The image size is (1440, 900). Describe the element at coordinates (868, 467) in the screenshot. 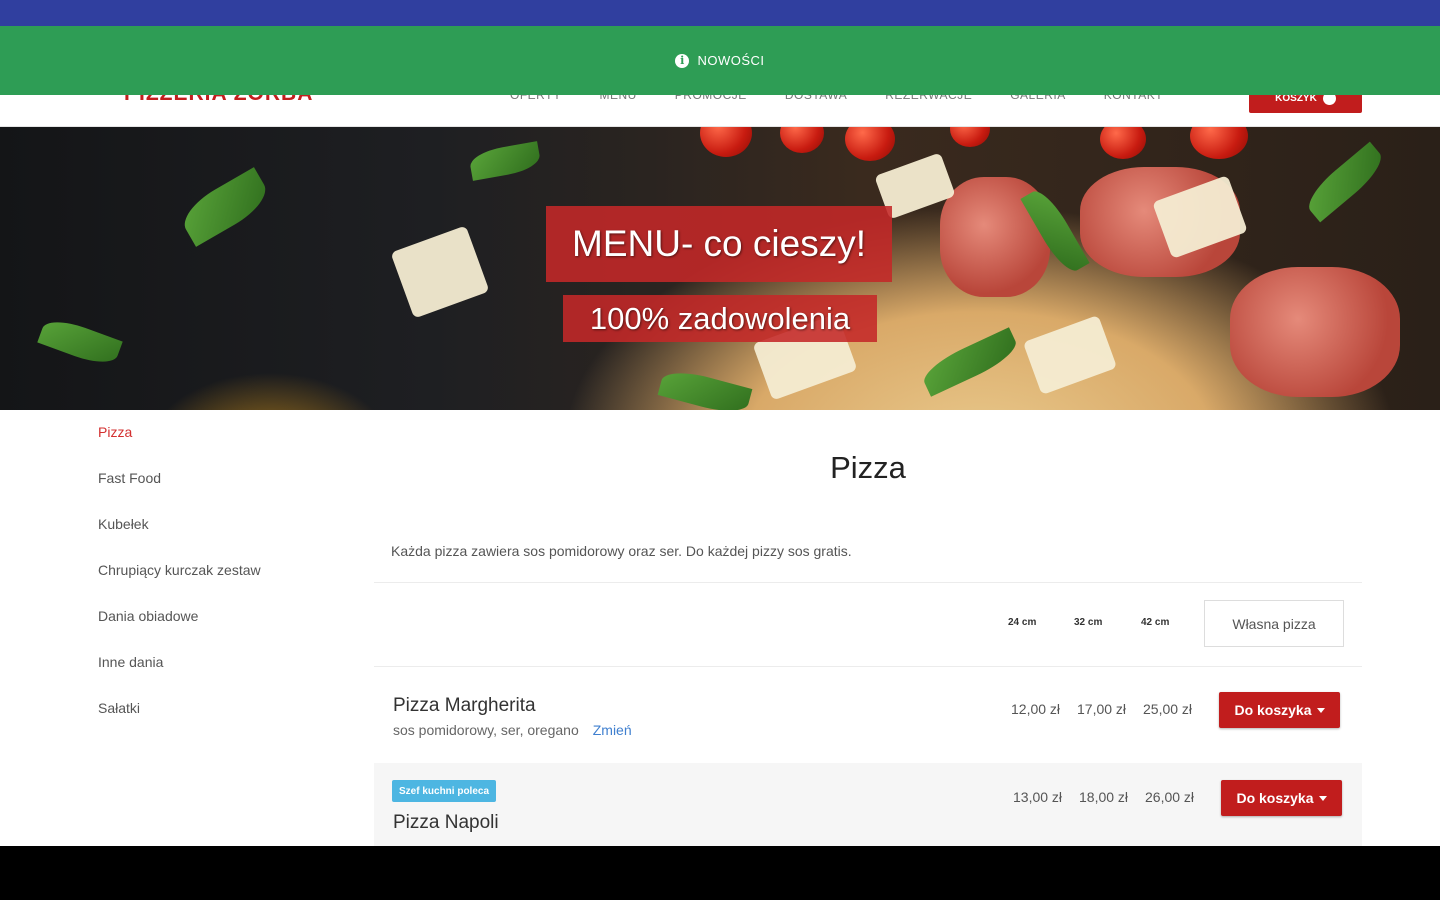

I see `page-title: Pizza` at that location.